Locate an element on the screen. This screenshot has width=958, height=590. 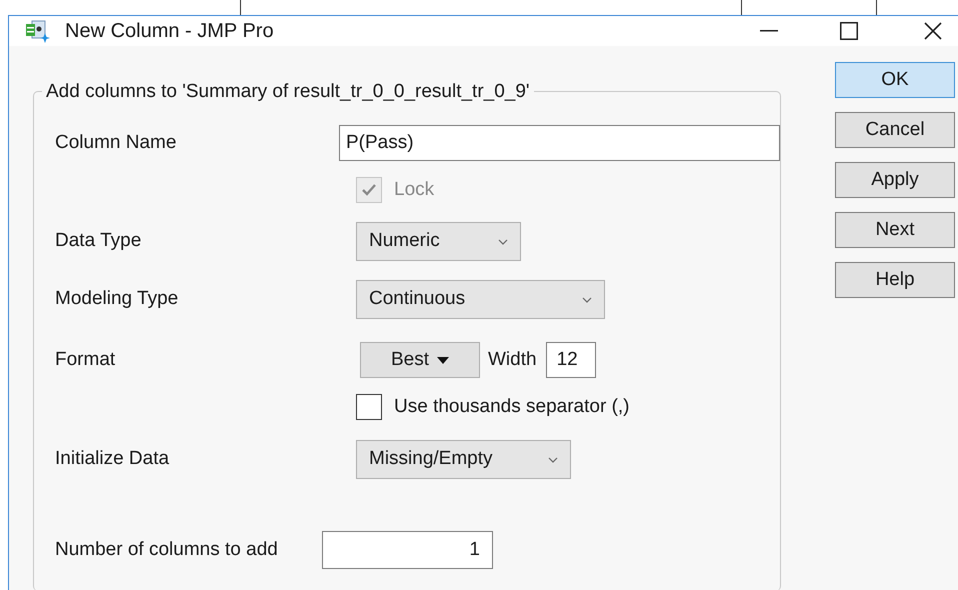
window-title: New Column - JMP Pro is located at coordinates (169, 31).